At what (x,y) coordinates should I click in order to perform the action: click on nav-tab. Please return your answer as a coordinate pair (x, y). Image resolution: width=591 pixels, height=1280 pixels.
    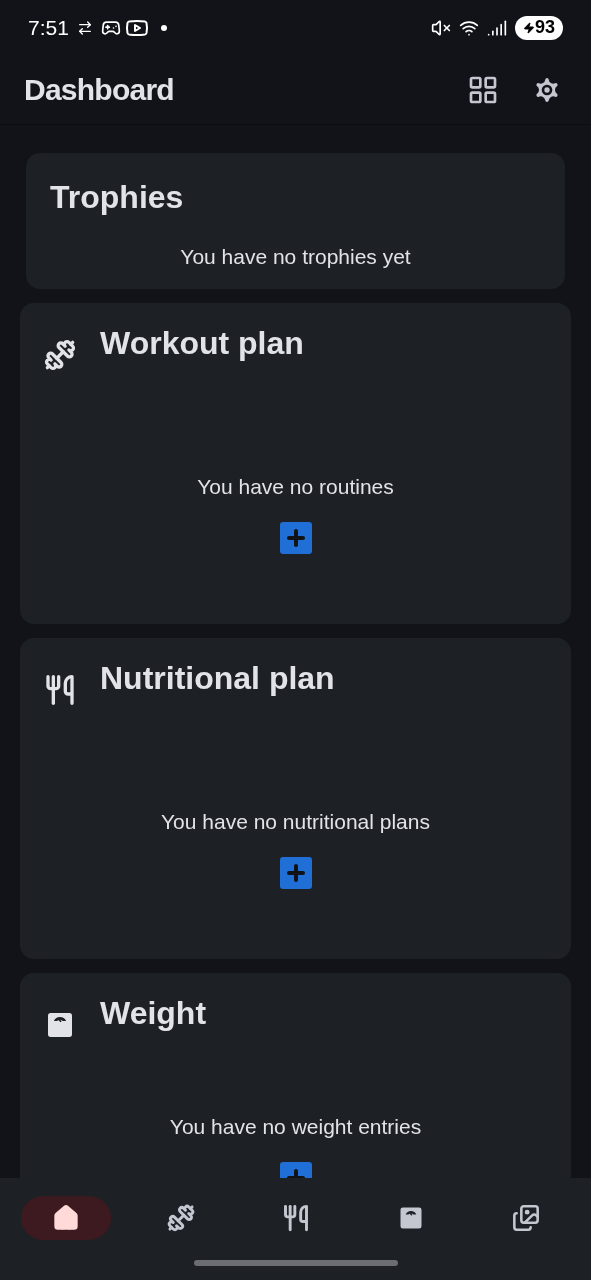
    Looking at the image, I should click on (65, 1218).